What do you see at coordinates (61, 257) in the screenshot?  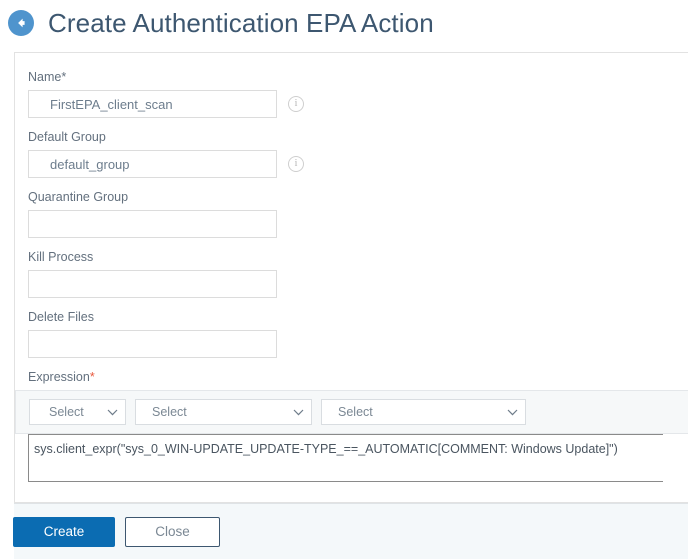 I see `field-label-kill-process: Kill Process` at bounding box center [61, 257].